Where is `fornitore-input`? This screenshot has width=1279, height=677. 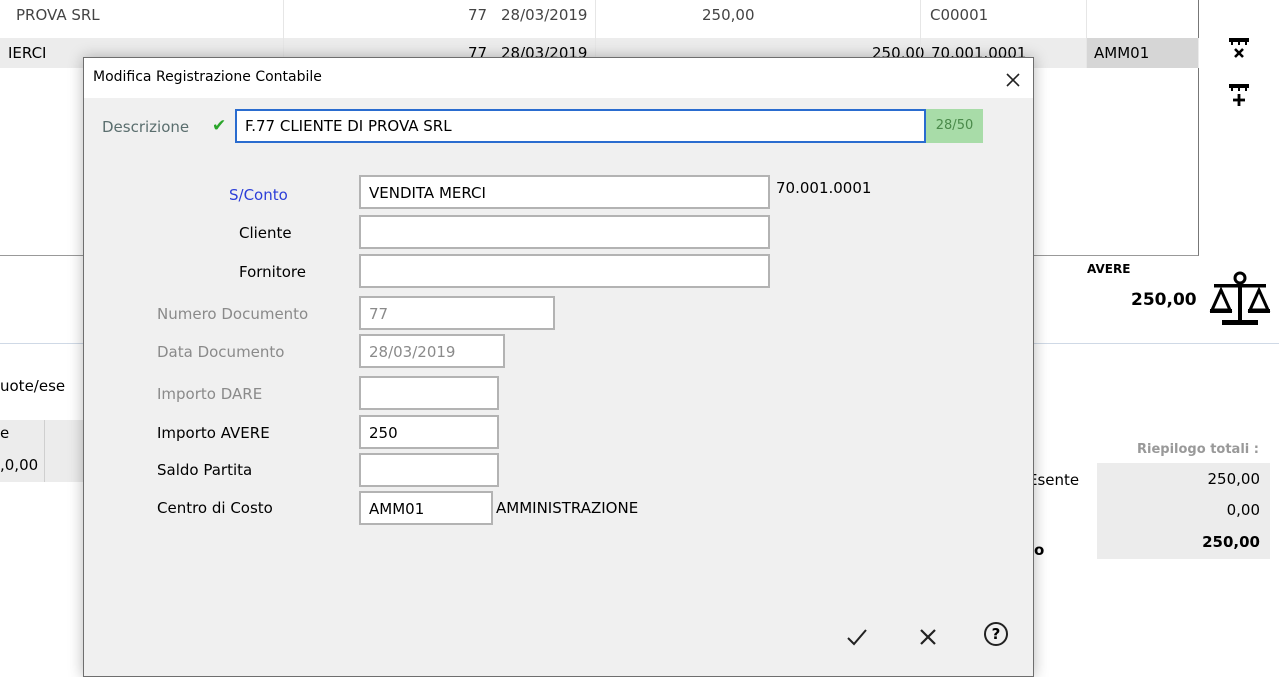
fornitore-input is located at coordinates (564, 271).